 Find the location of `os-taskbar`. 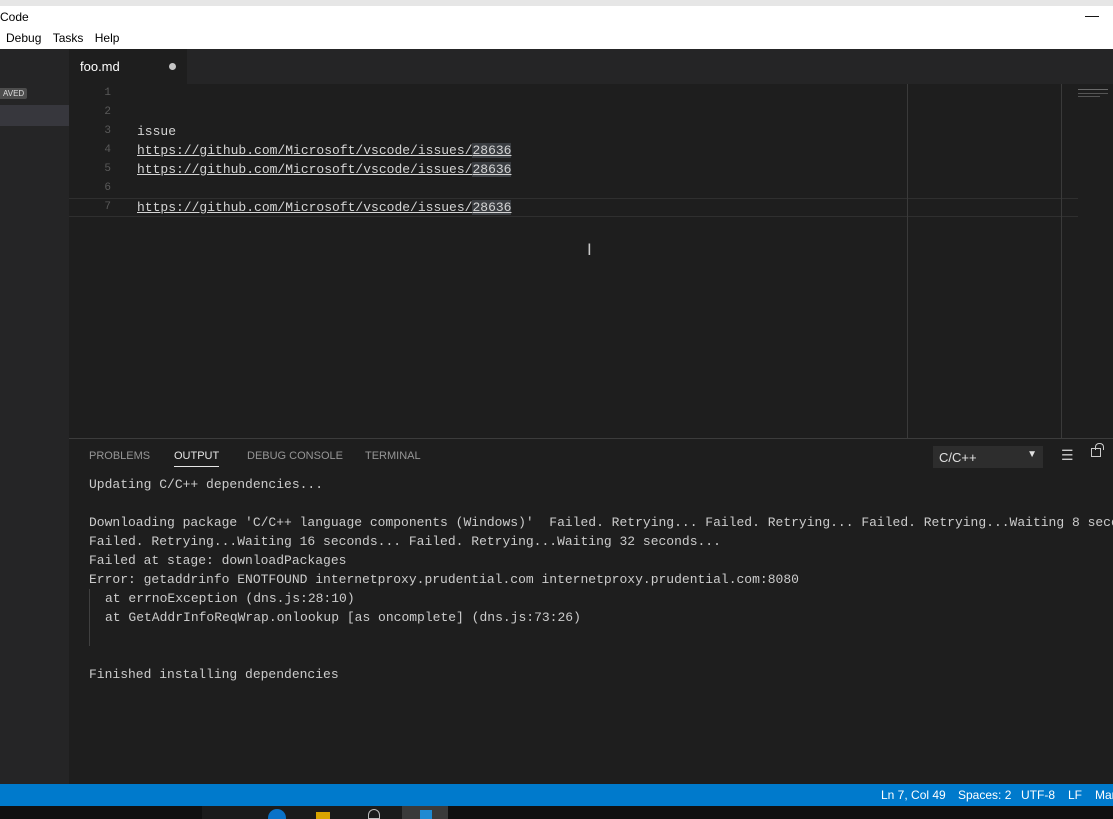

os-taskbar is located at coordinates (556, 812).